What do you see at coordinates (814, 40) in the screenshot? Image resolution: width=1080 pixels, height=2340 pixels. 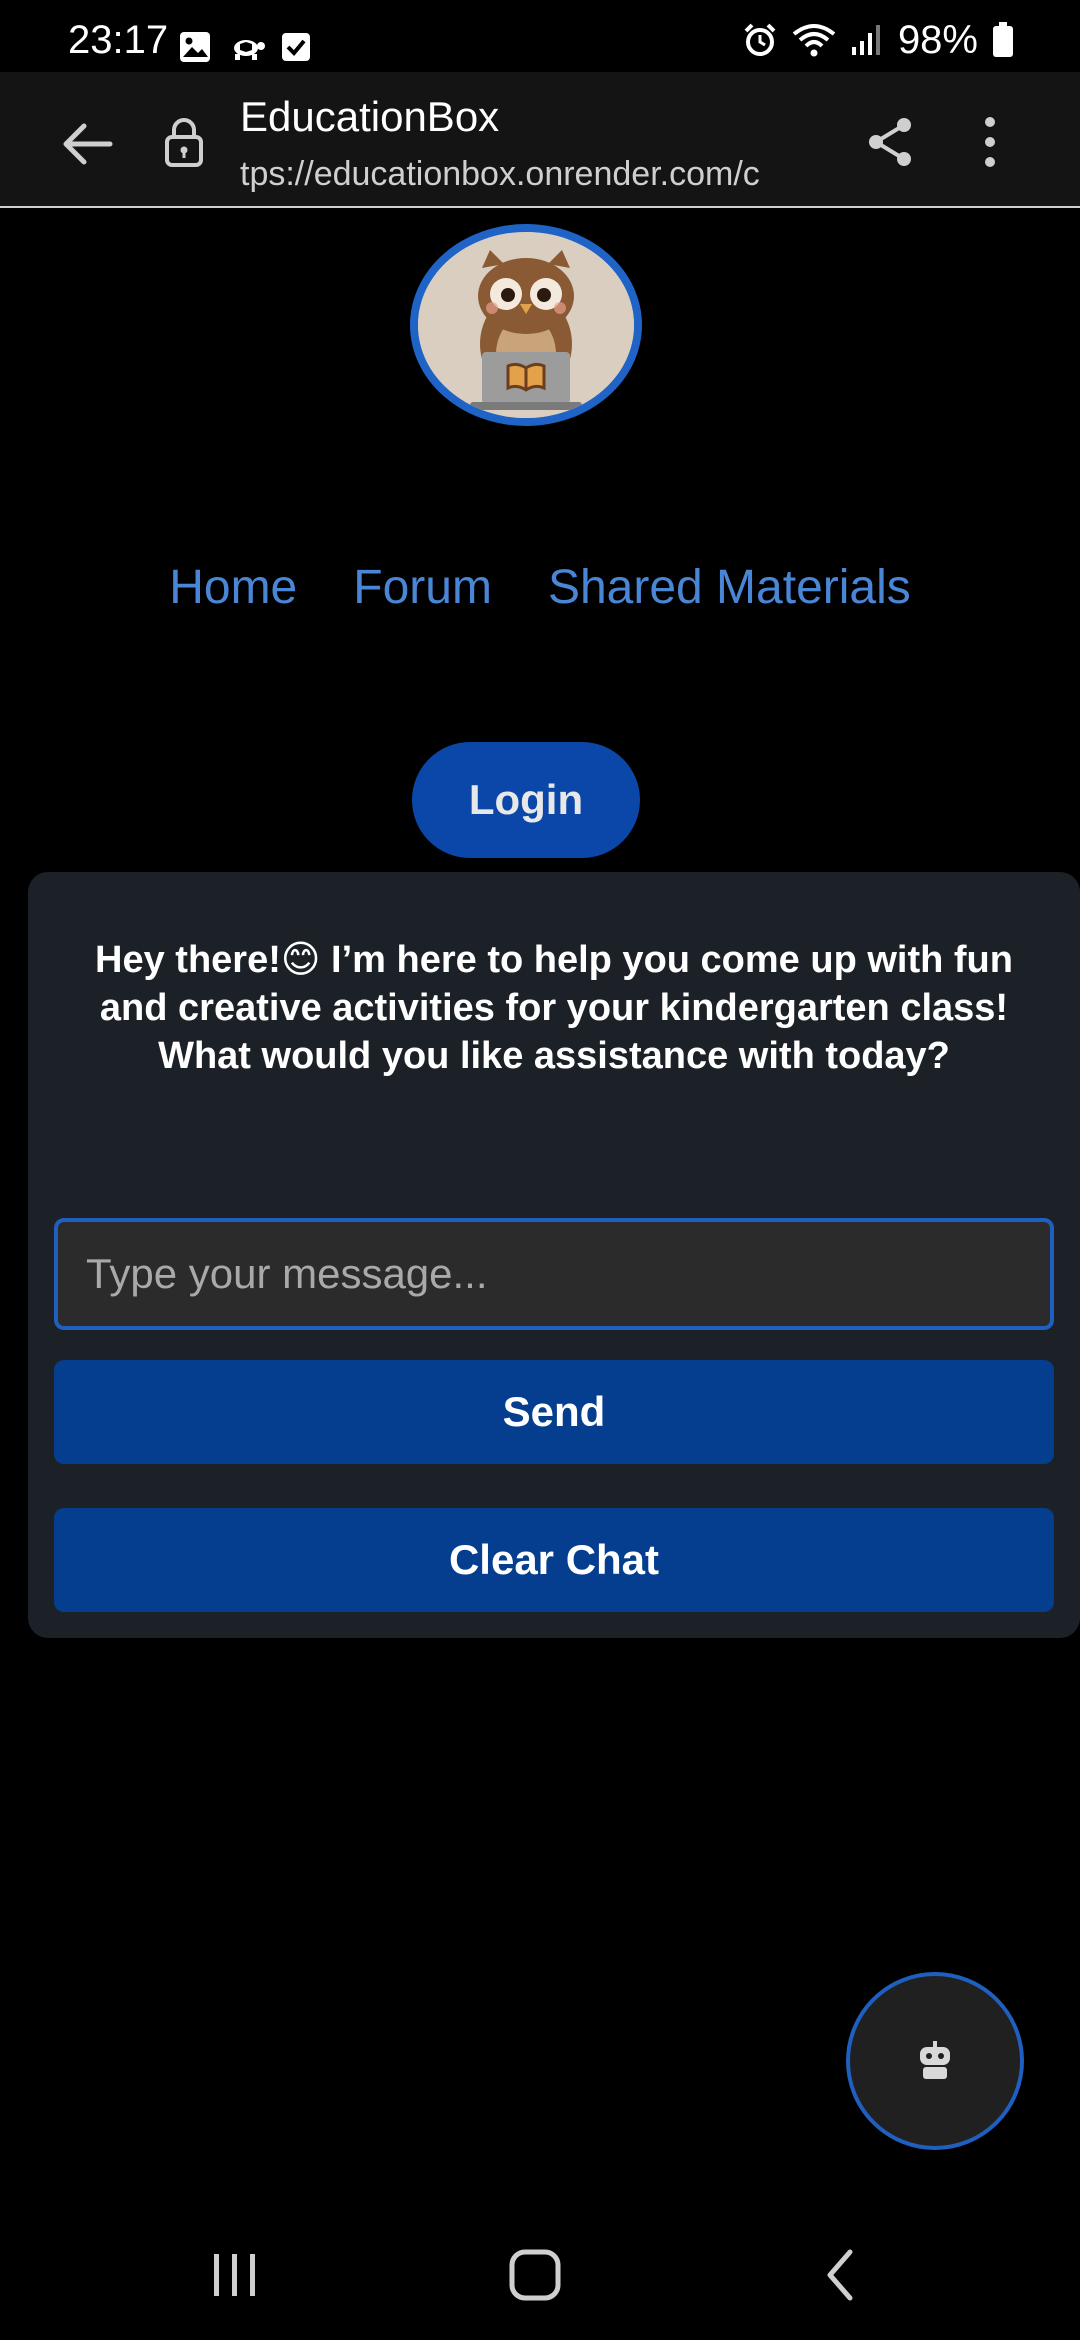 I see `wifi-icon` at bounding box center [814, 40].